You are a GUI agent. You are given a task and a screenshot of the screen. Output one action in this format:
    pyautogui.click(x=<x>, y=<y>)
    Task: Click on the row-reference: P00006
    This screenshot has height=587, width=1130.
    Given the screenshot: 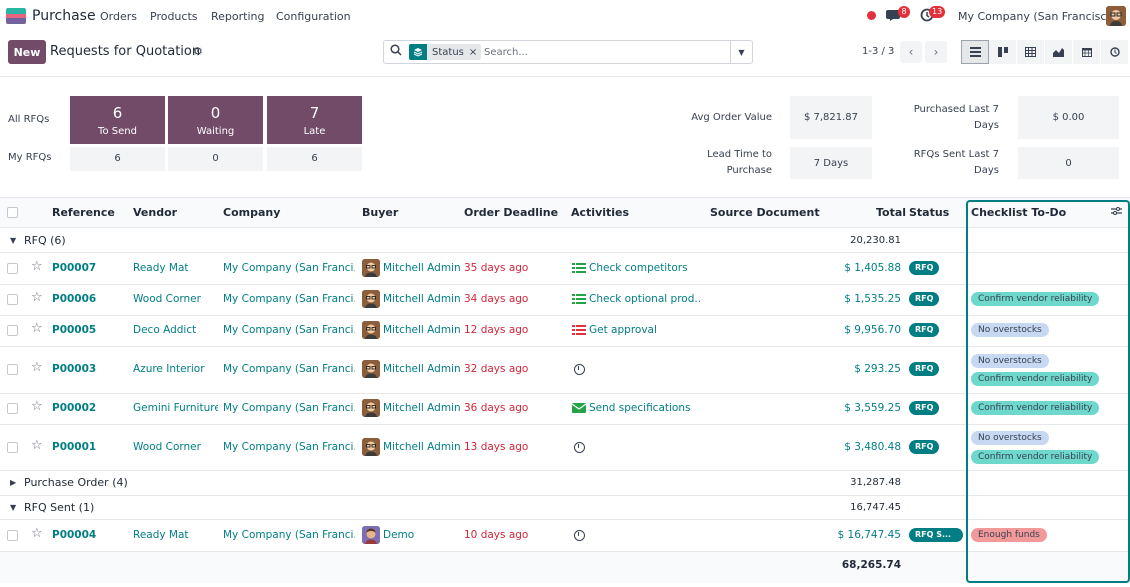 What is the action you would take?
    pyautogui.click(x=74, y=299)
    